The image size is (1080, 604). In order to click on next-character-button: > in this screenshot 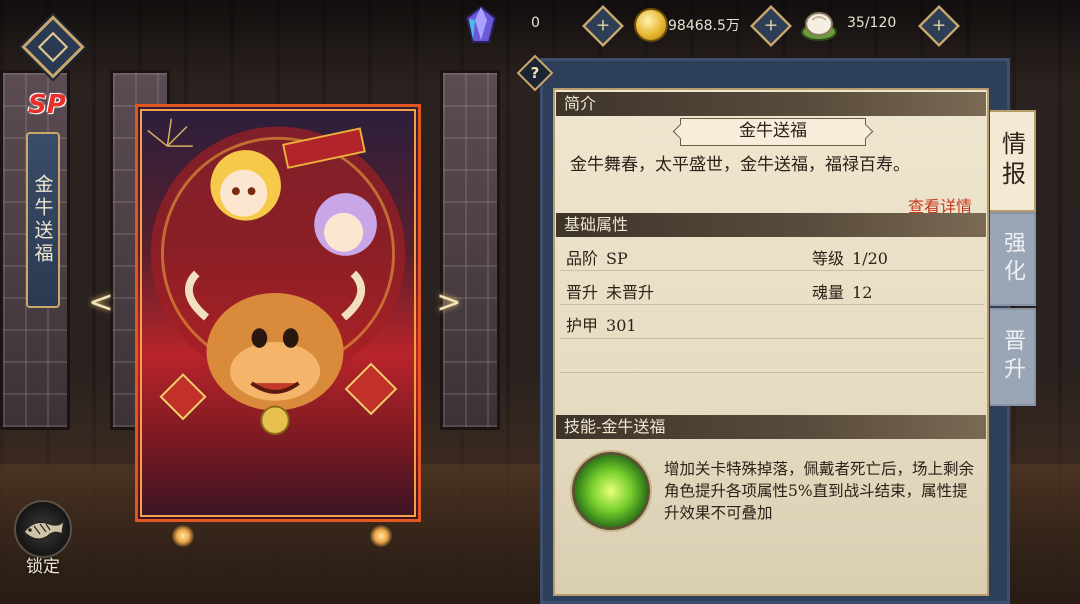, I will do `click(449, 303)`.